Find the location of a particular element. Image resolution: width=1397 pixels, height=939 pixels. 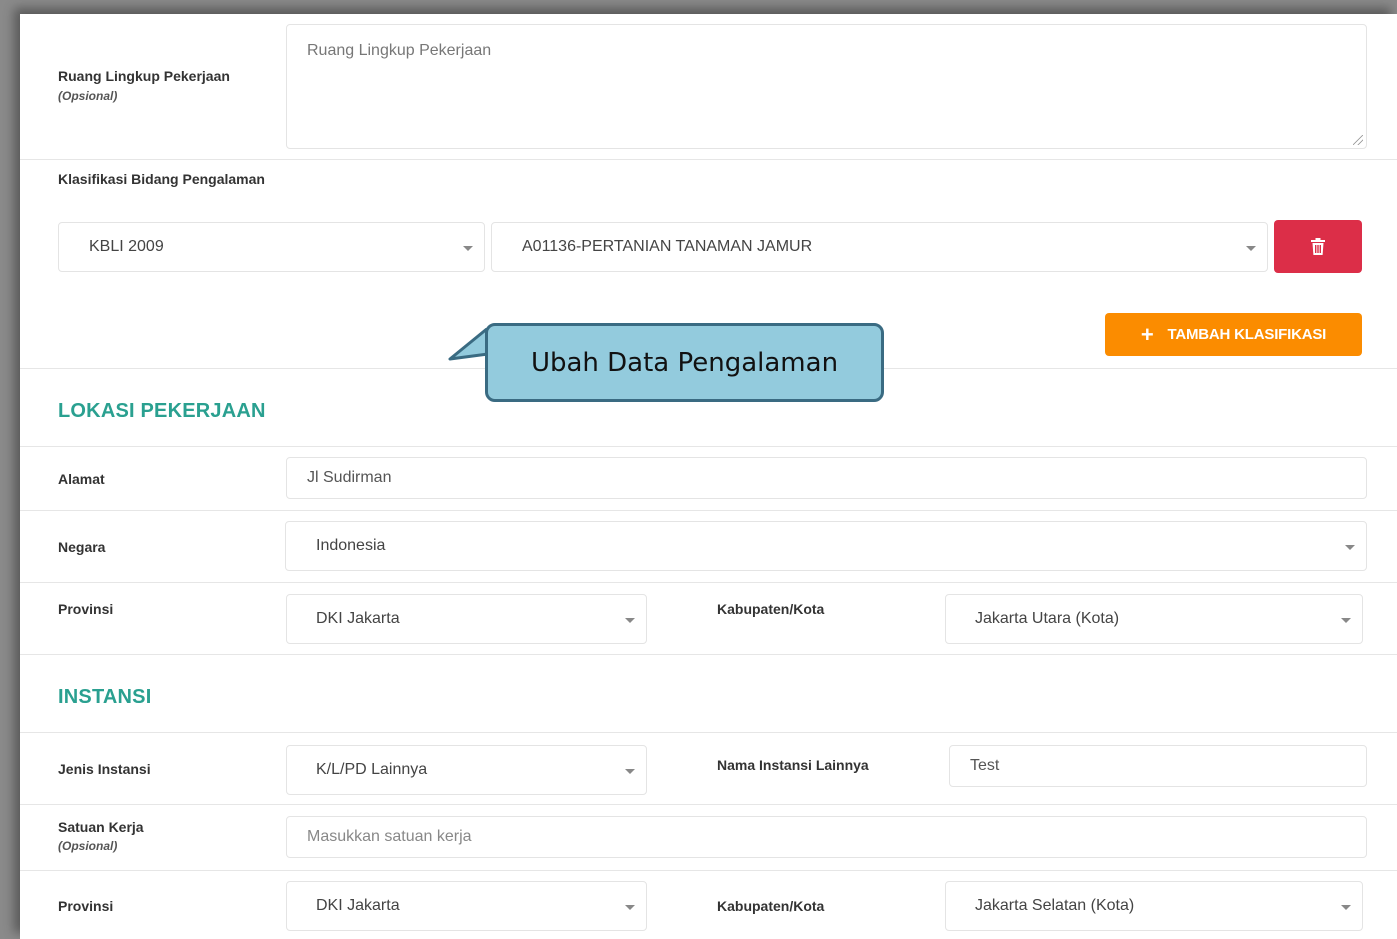

add-classification-label: TAMBAH KLASIFIKASI is located at coordinates (1247, 334).